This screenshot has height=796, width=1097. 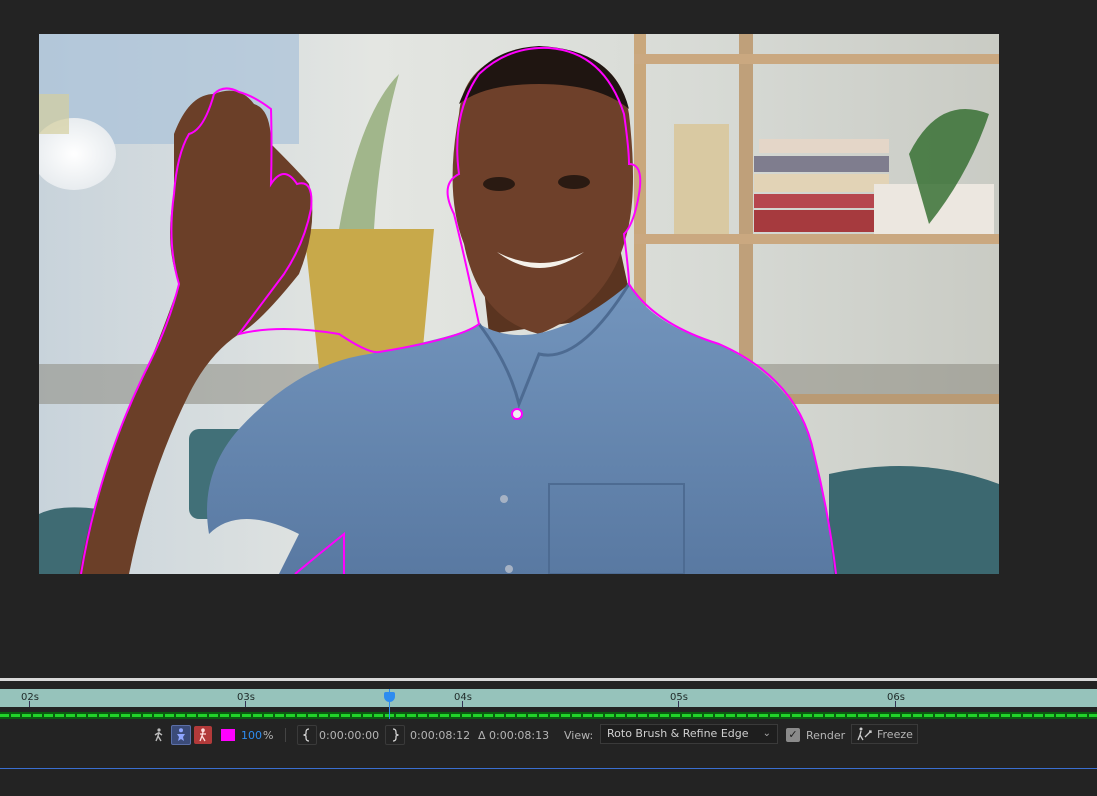 I want to click on color-swatch, so click(x=228, y=735).